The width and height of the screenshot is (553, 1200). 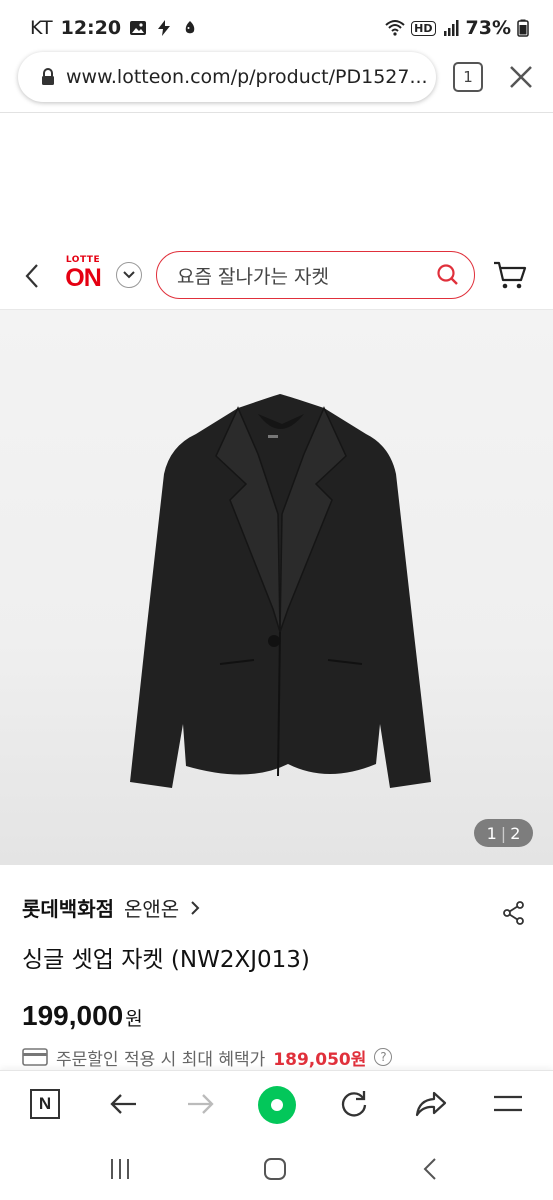 I want to click on arrow-right-icon, so click(x=201, y=1104).